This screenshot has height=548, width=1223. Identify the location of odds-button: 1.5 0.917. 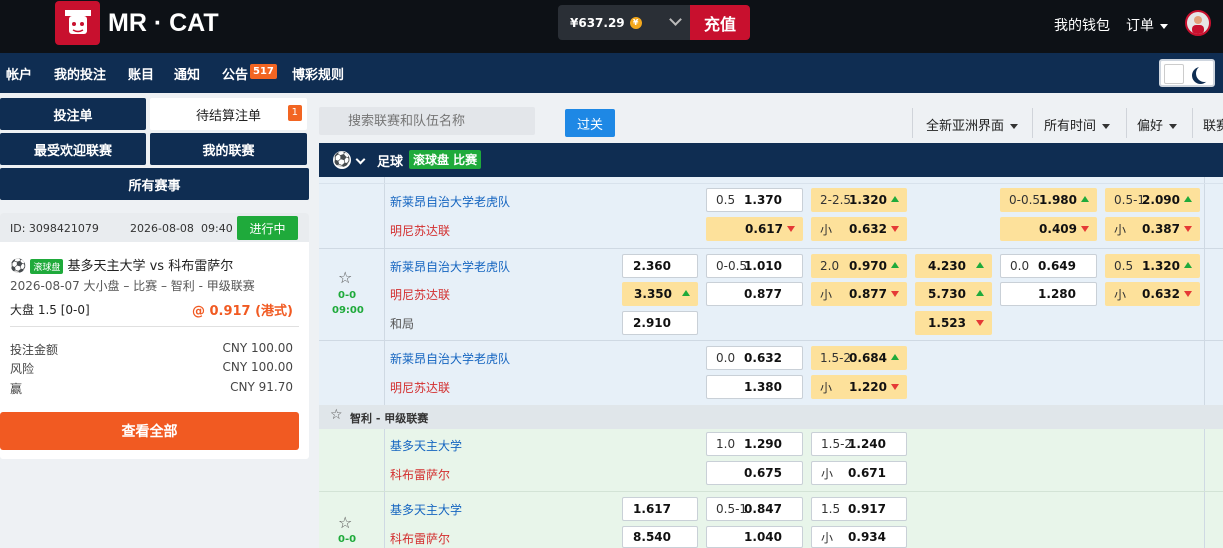
(859, 509).